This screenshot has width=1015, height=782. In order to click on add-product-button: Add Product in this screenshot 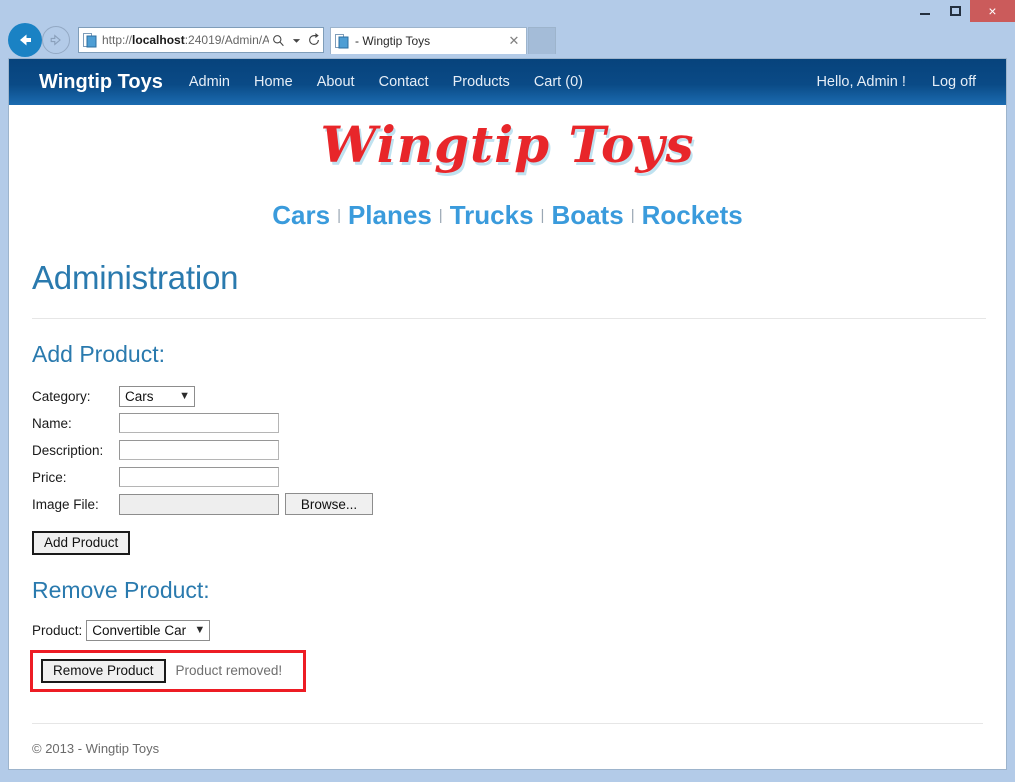, I will do `click(81, 542)`.